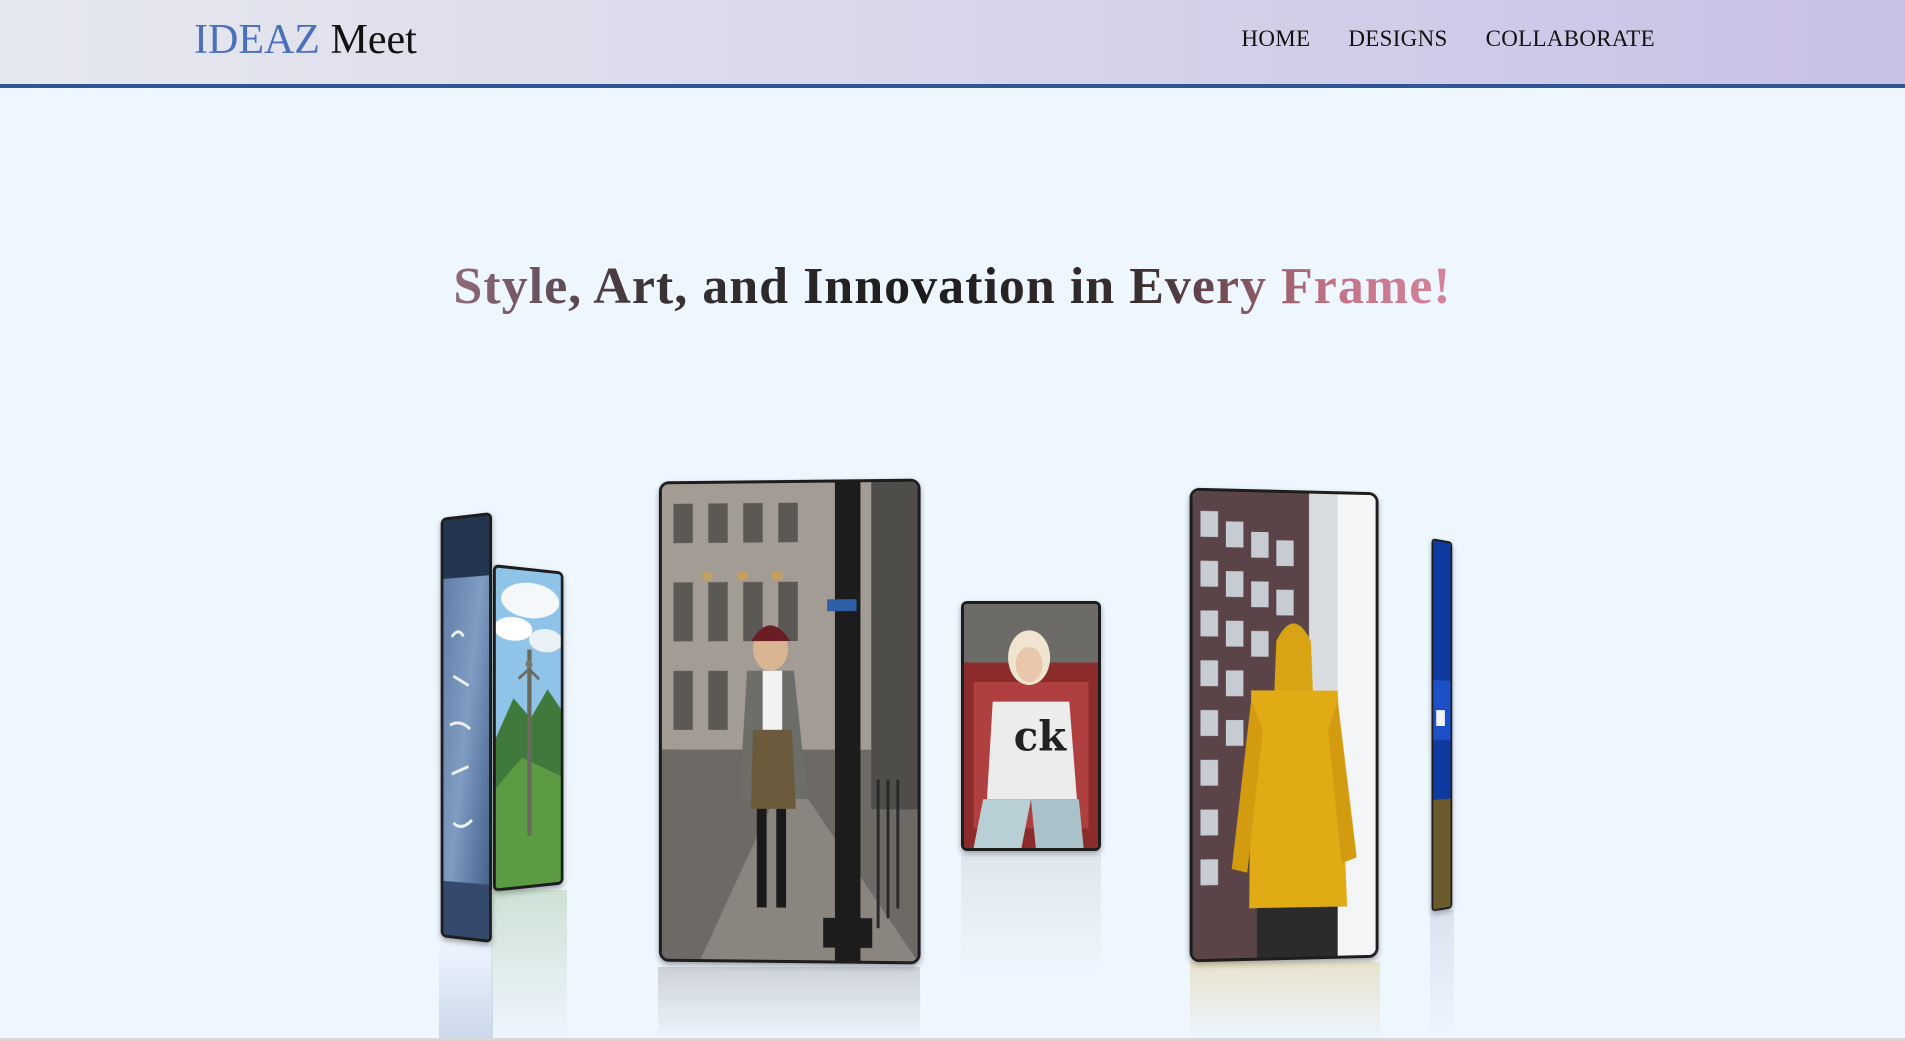  What do you see at coordinates (1448, 39) in the screenshot?
I see `main-nav: HOME DESIGNS COLLABORATE` at bounding box center [1448, 39].